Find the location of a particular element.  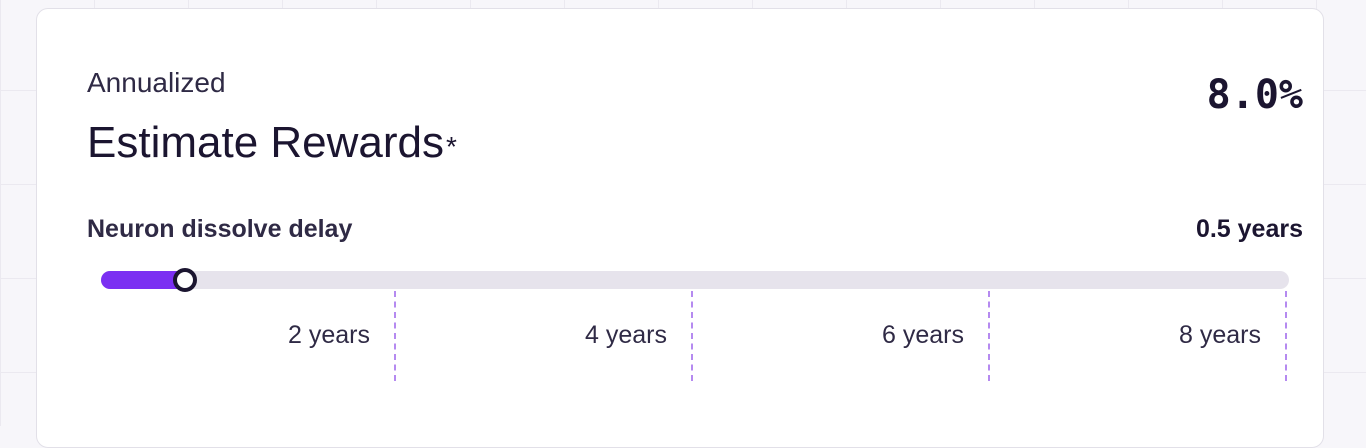

title-asterisk: * is located at coordinates (451, 146).